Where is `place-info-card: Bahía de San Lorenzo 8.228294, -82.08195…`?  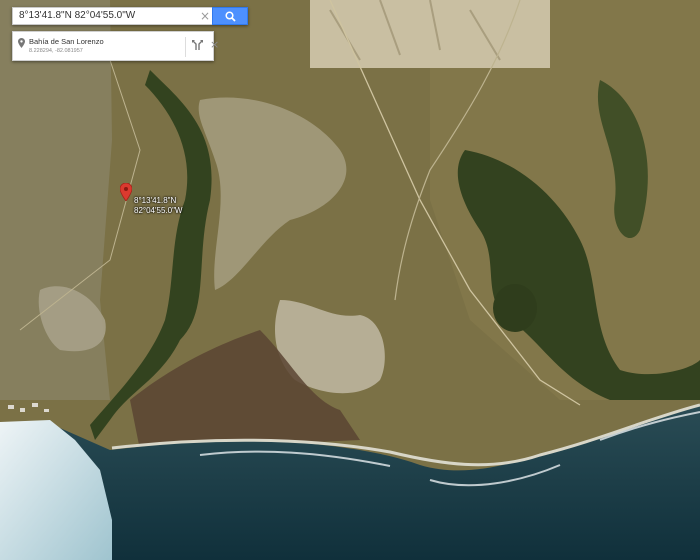
place-info-card: Bahía de San Lorenzo 8.228294, -82.08195… is located at coordinates (115, 46).